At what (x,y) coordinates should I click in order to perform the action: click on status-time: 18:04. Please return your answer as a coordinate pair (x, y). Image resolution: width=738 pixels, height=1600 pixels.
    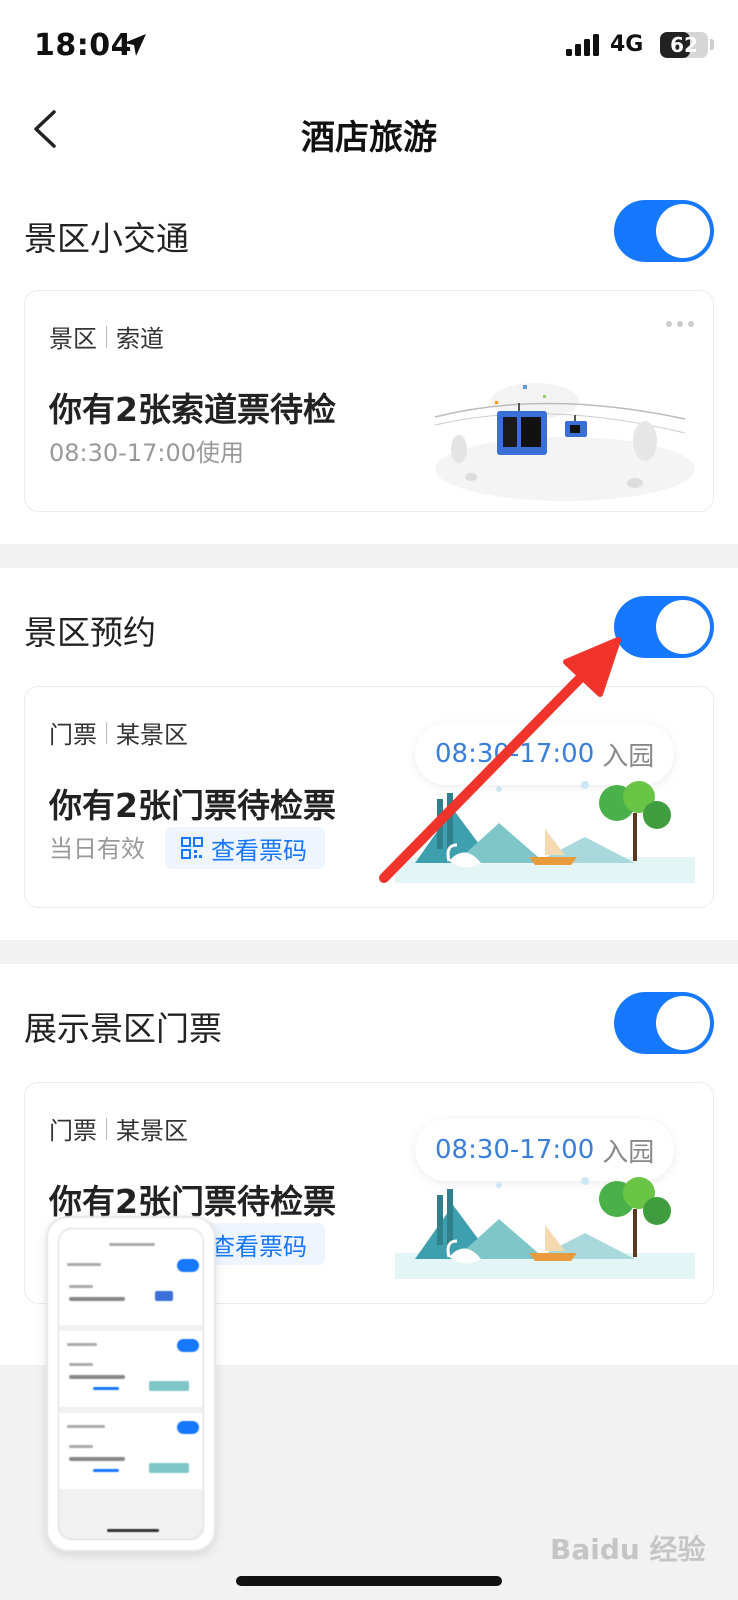
    Looking at the image, I should click on (83, 45).